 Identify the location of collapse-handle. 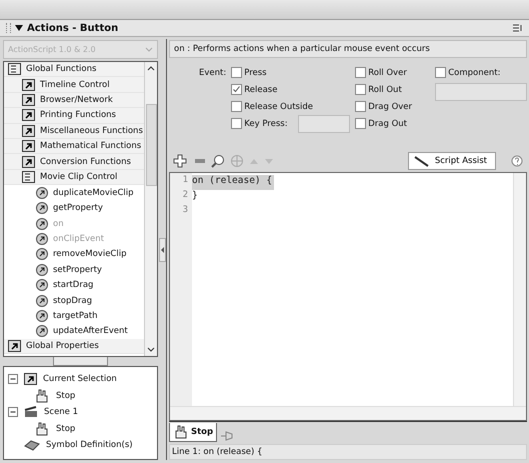
(162, 250).